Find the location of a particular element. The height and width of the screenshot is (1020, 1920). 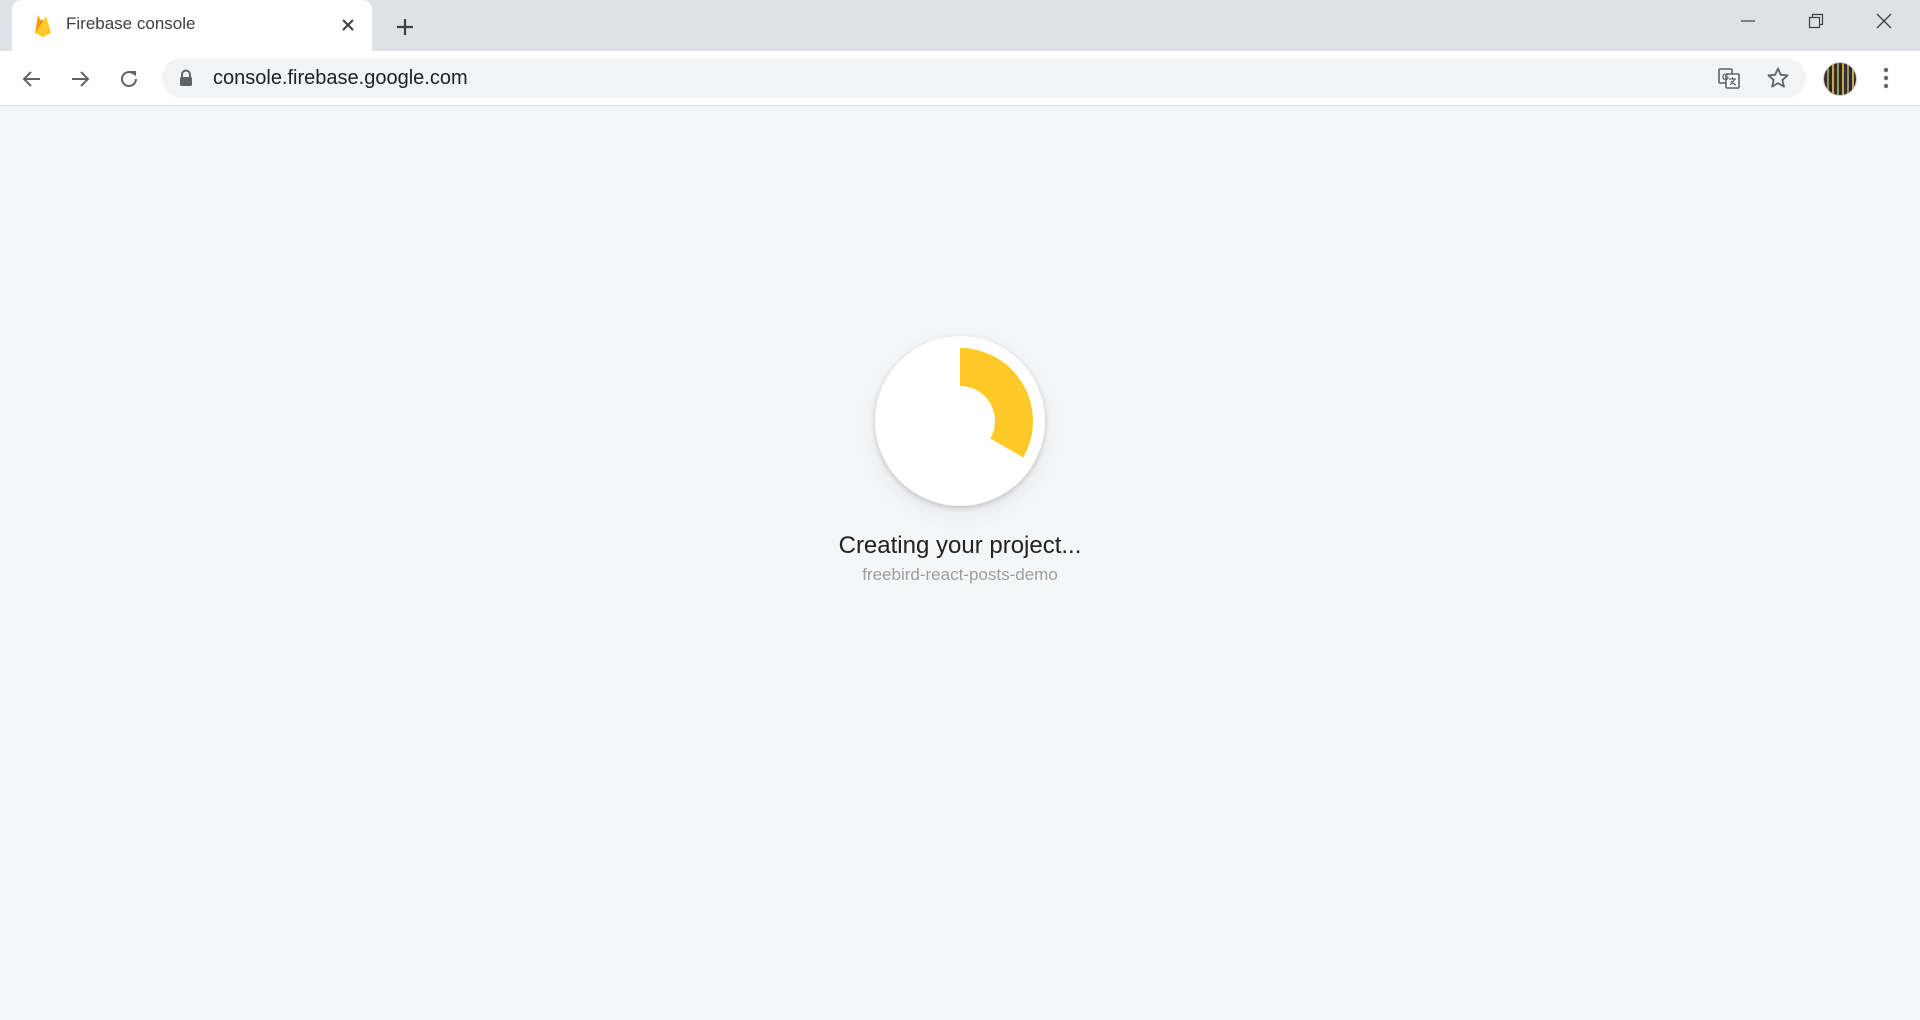

arrow-right-icon is located at coordinates (81, 79).